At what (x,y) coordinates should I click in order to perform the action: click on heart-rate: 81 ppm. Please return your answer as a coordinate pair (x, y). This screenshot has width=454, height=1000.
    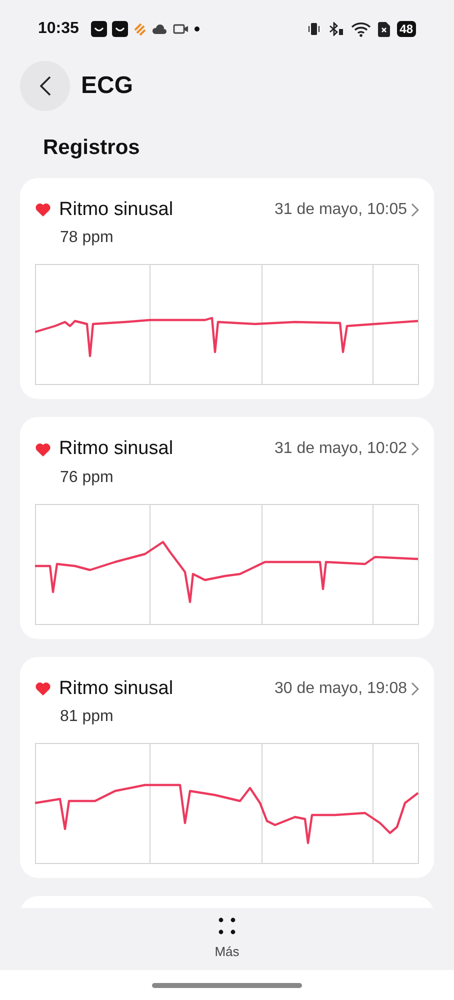
    Looking at the image, I should click on (87, 717).